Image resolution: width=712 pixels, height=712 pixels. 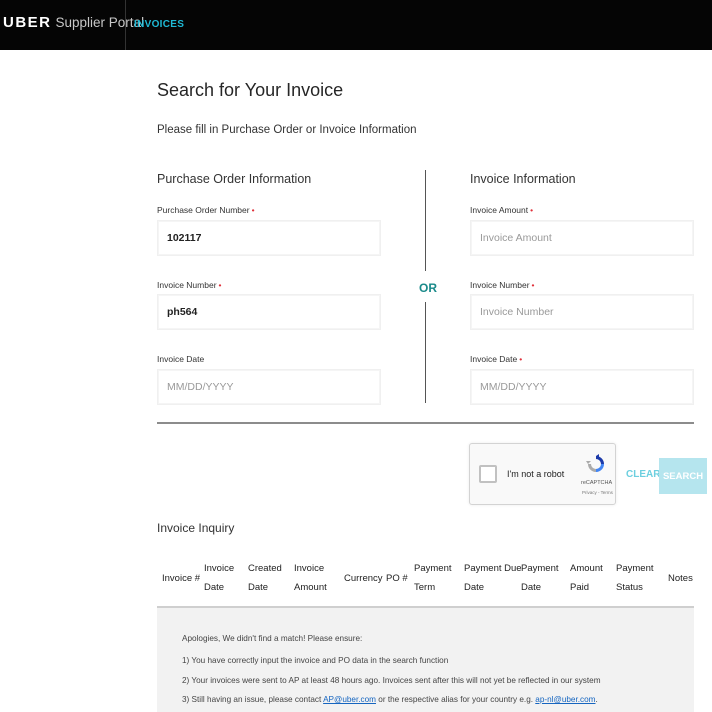 What do you see at coordinates (234, 179) in the screenshot?
I see `po-section-title: Purchase Order Information` at bounding box center [234, 179].